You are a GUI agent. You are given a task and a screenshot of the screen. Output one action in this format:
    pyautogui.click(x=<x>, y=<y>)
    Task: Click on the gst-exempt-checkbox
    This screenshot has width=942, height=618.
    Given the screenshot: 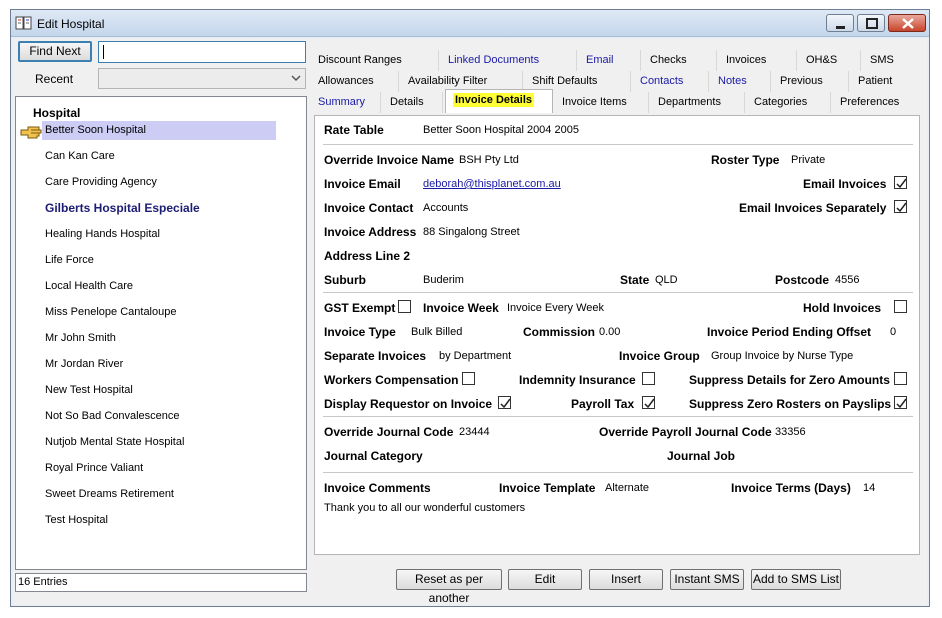 What is the action you would take?
    pyautogui.click(x=404, y=306)
    